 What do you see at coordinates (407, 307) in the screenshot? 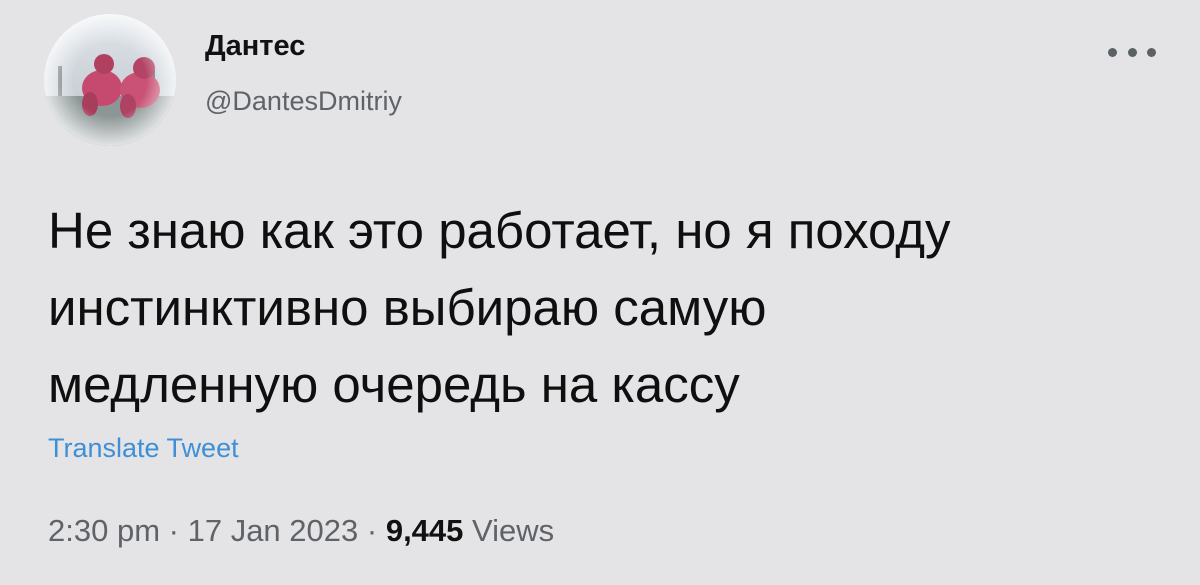
I see `tweet-text-line: инстинктивно выбираю самую` at bounding box center [407, 307].